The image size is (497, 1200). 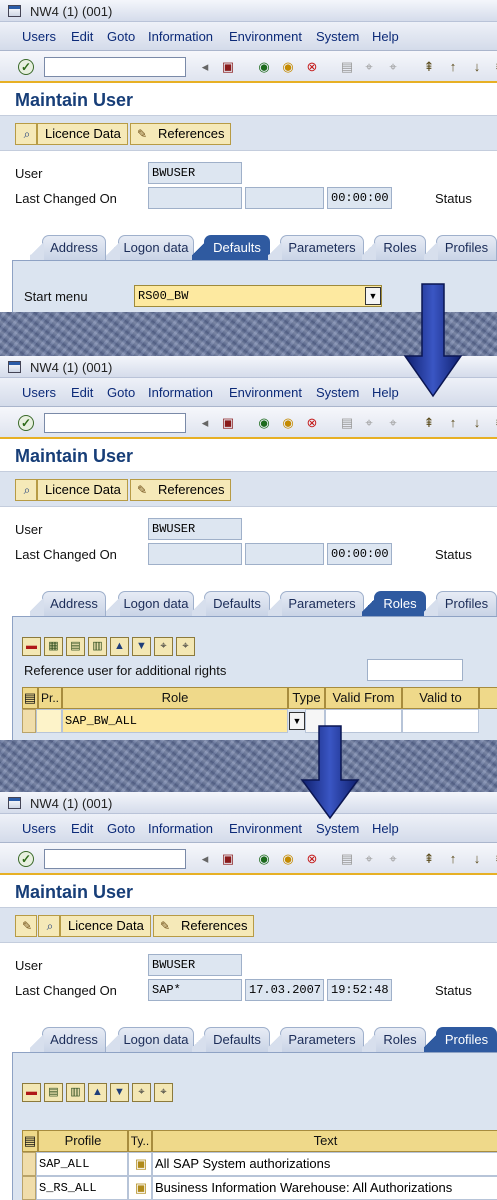 What do you see at coordinates (31, 646) in the screenshot?
I see `delete-row-icon: ▬` at bounding box center [31, 646].